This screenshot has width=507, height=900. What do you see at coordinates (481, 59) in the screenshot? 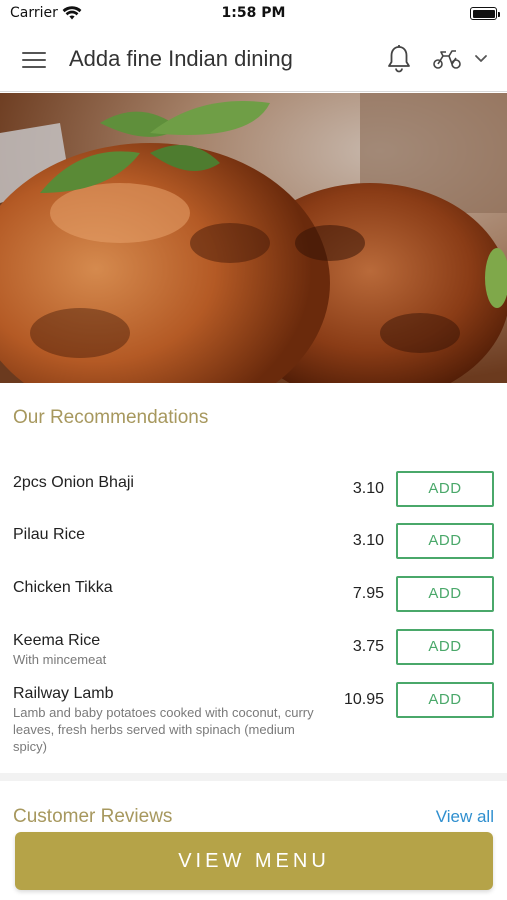
I see `chevron-down-icon` at bounding box center [481, 59].